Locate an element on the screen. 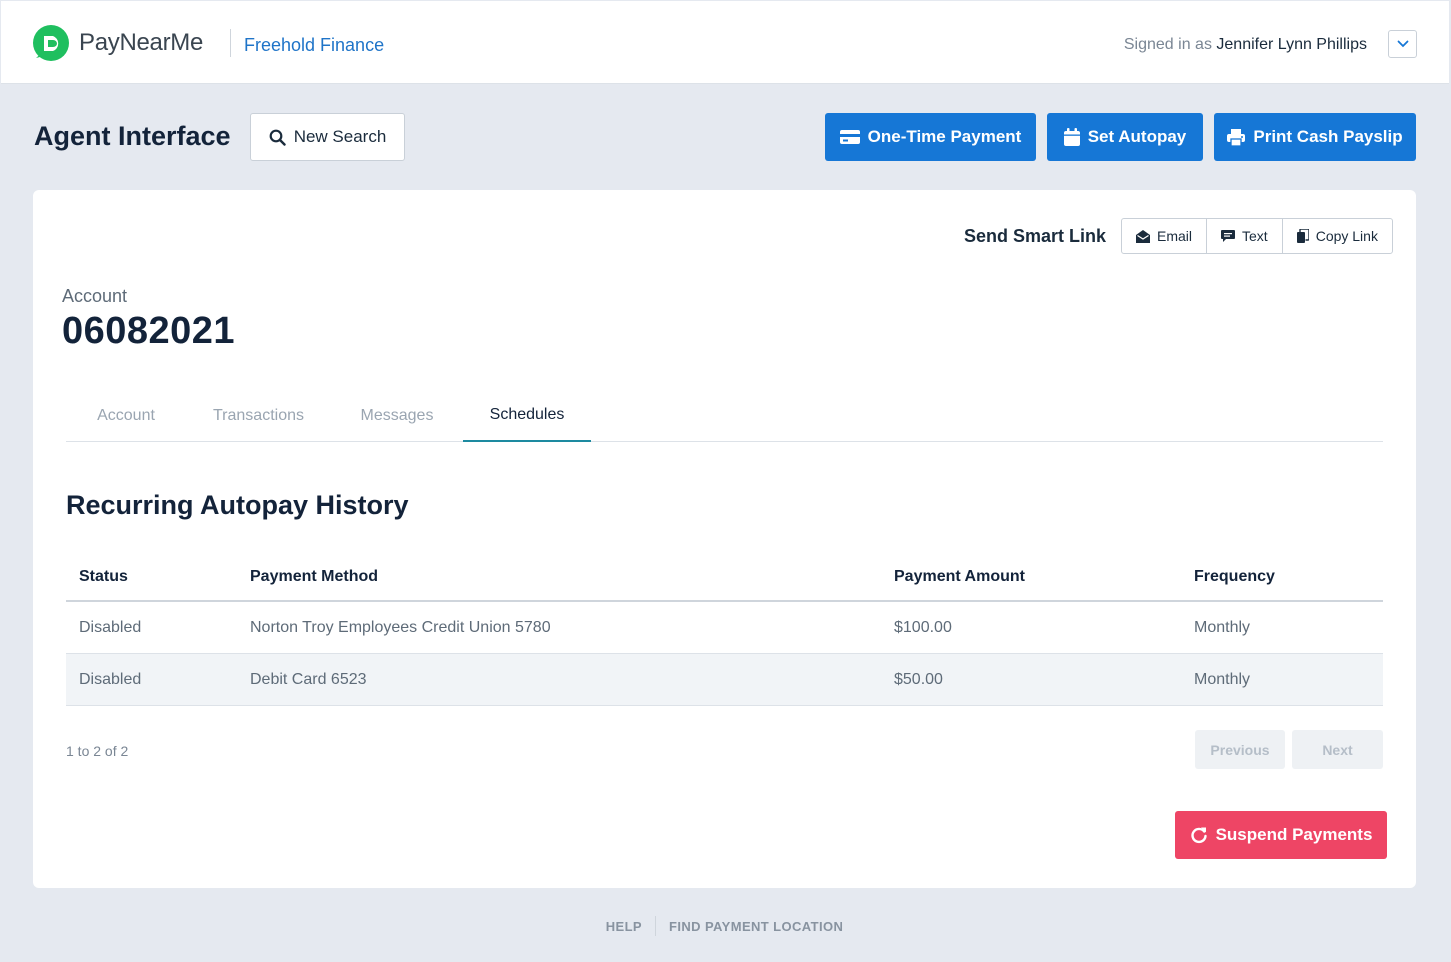 The image size is (1451, 962). smart-link-button-group: Email Text Copy Link is located at coordinates (1257, 236).